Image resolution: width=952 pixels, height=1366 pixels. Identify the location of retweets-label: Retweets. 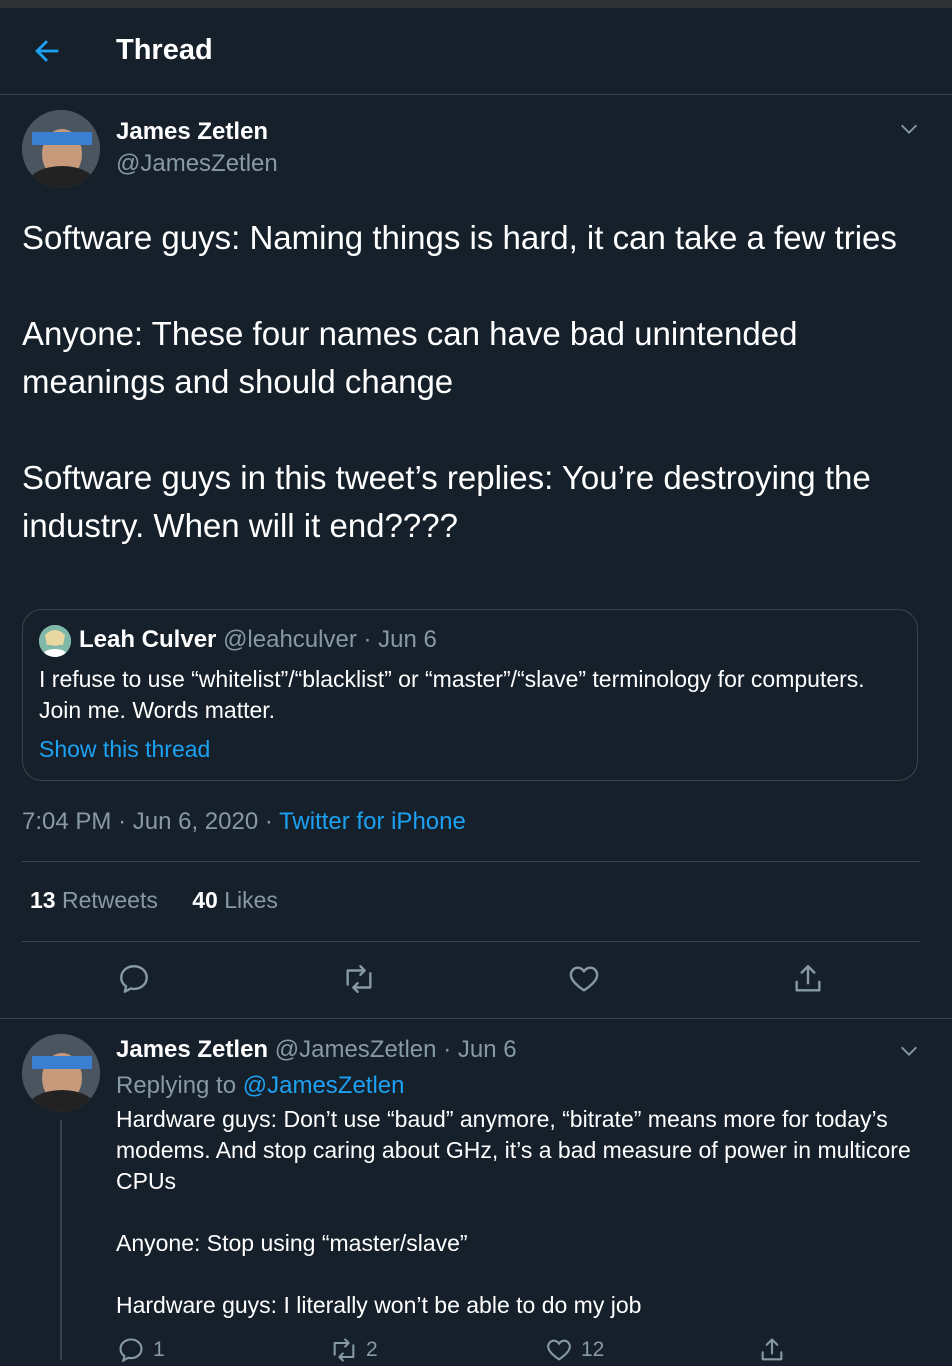
(109, 900).